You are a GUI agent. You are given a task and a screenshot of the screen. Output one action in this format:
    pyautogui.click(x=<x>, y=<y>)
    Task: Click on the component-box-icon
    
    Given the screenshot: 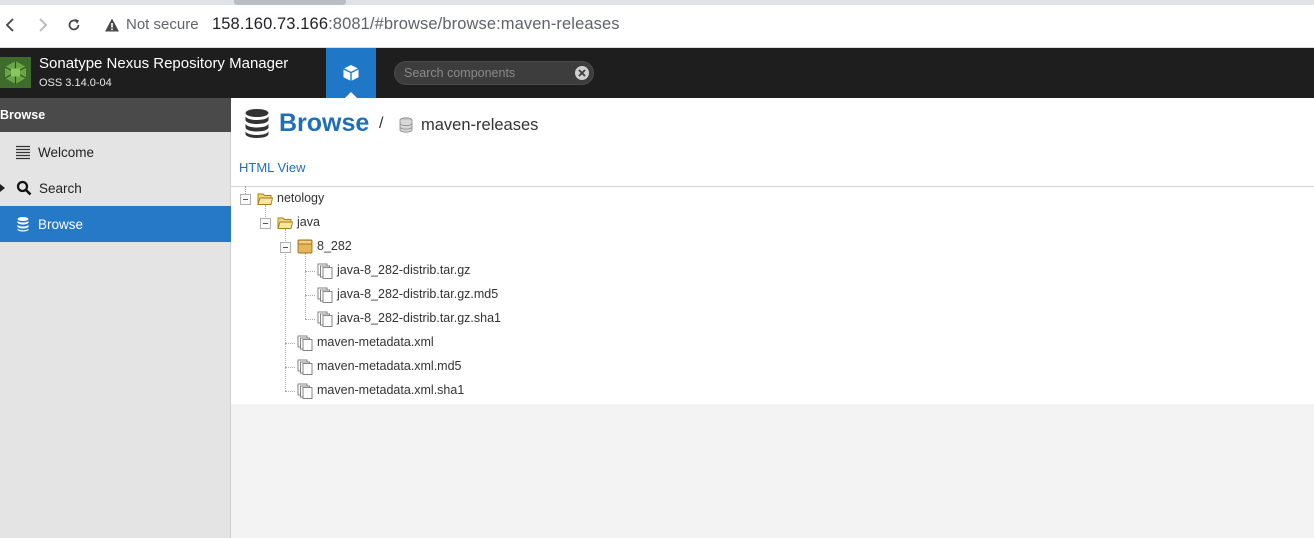 What is the action you would take?
    pyautogui.click(x=305, y=246)
    